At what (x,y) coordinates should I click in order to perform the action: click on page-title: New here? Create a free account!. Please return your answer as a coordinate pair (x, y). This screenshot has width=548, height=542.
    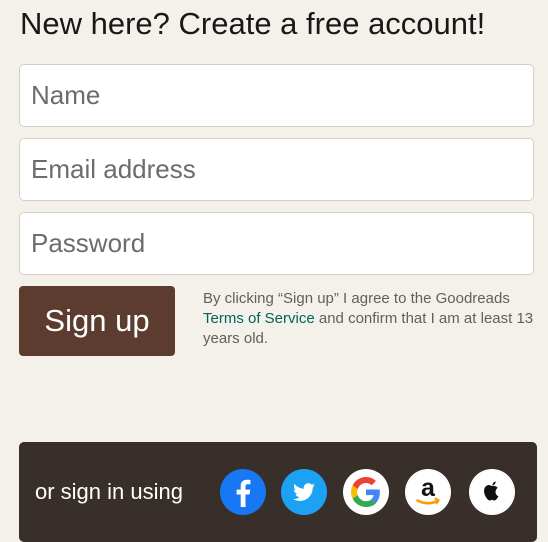
    Looking at the image, I should click on (253, 23).